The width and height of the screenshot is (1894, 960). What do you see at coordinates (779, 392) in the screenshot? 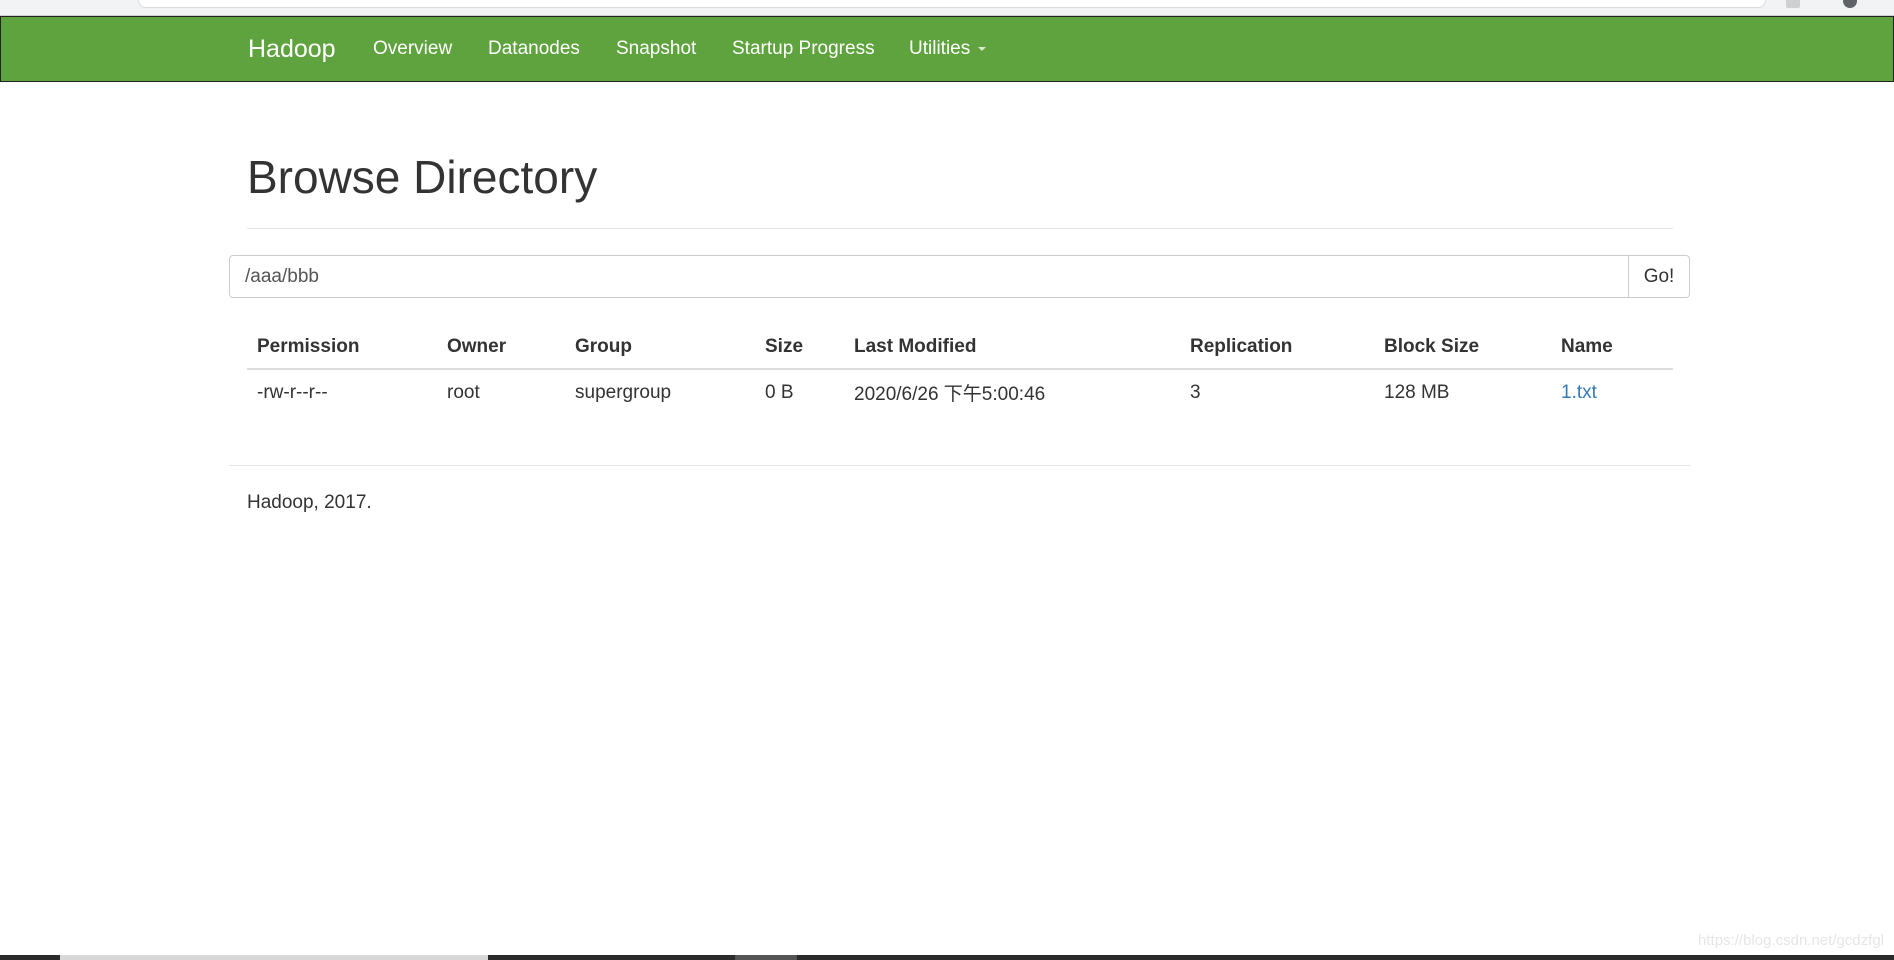
I see `cell-size: 0 B` at bounding box center [779, 392].